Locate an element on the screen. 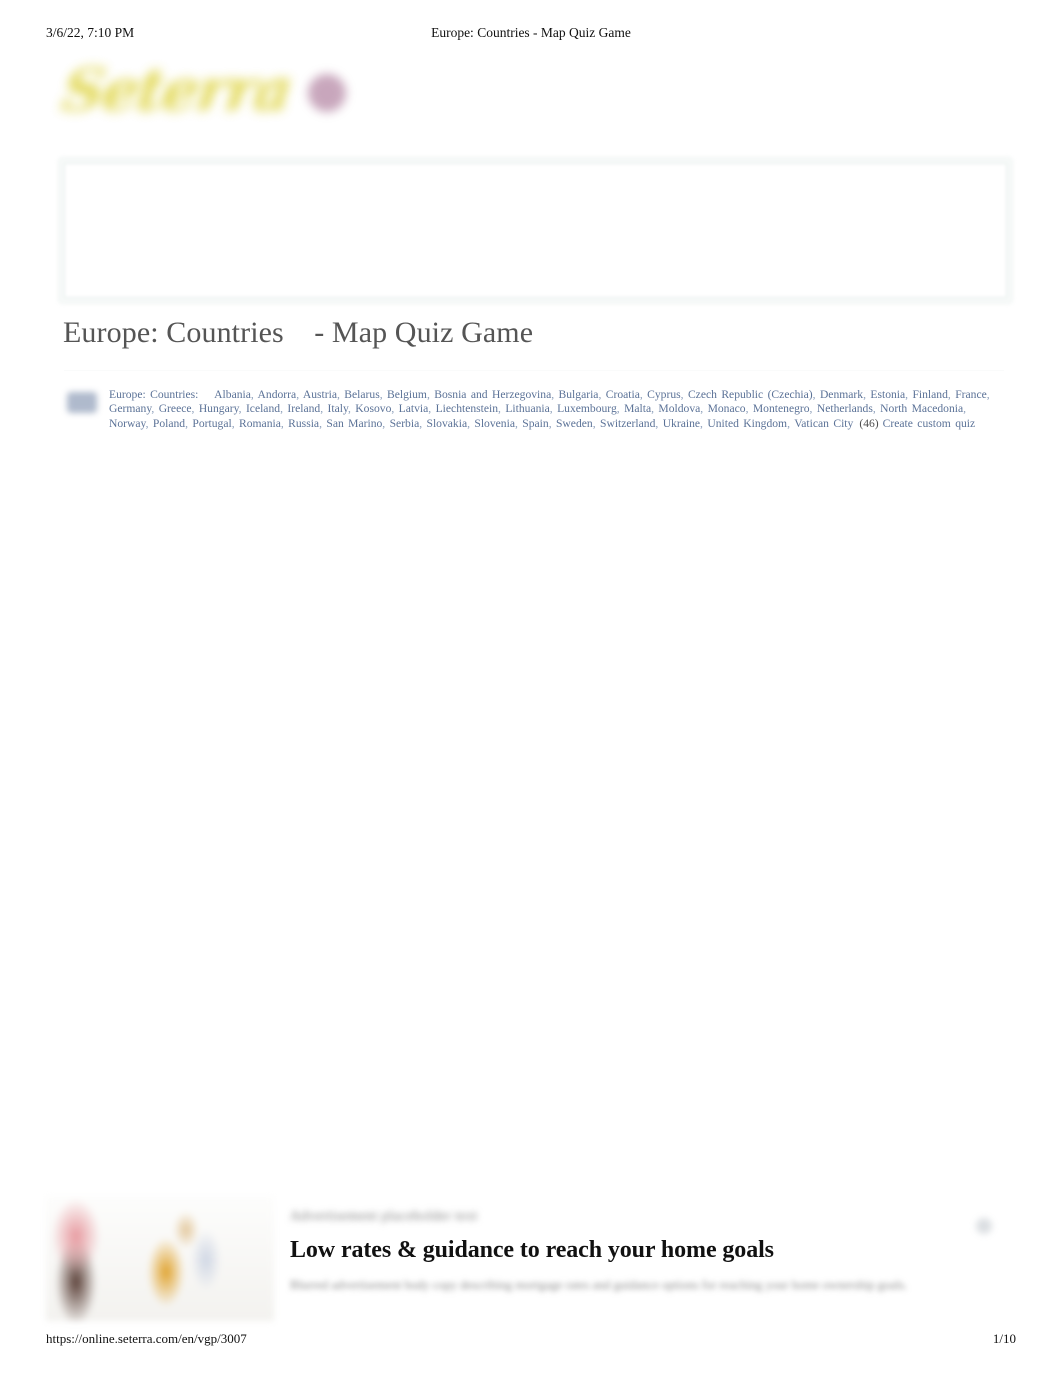 The width and height of the screenshot is (1062, 1377). country-link: Ukraine is located at coordinates (681, 423).